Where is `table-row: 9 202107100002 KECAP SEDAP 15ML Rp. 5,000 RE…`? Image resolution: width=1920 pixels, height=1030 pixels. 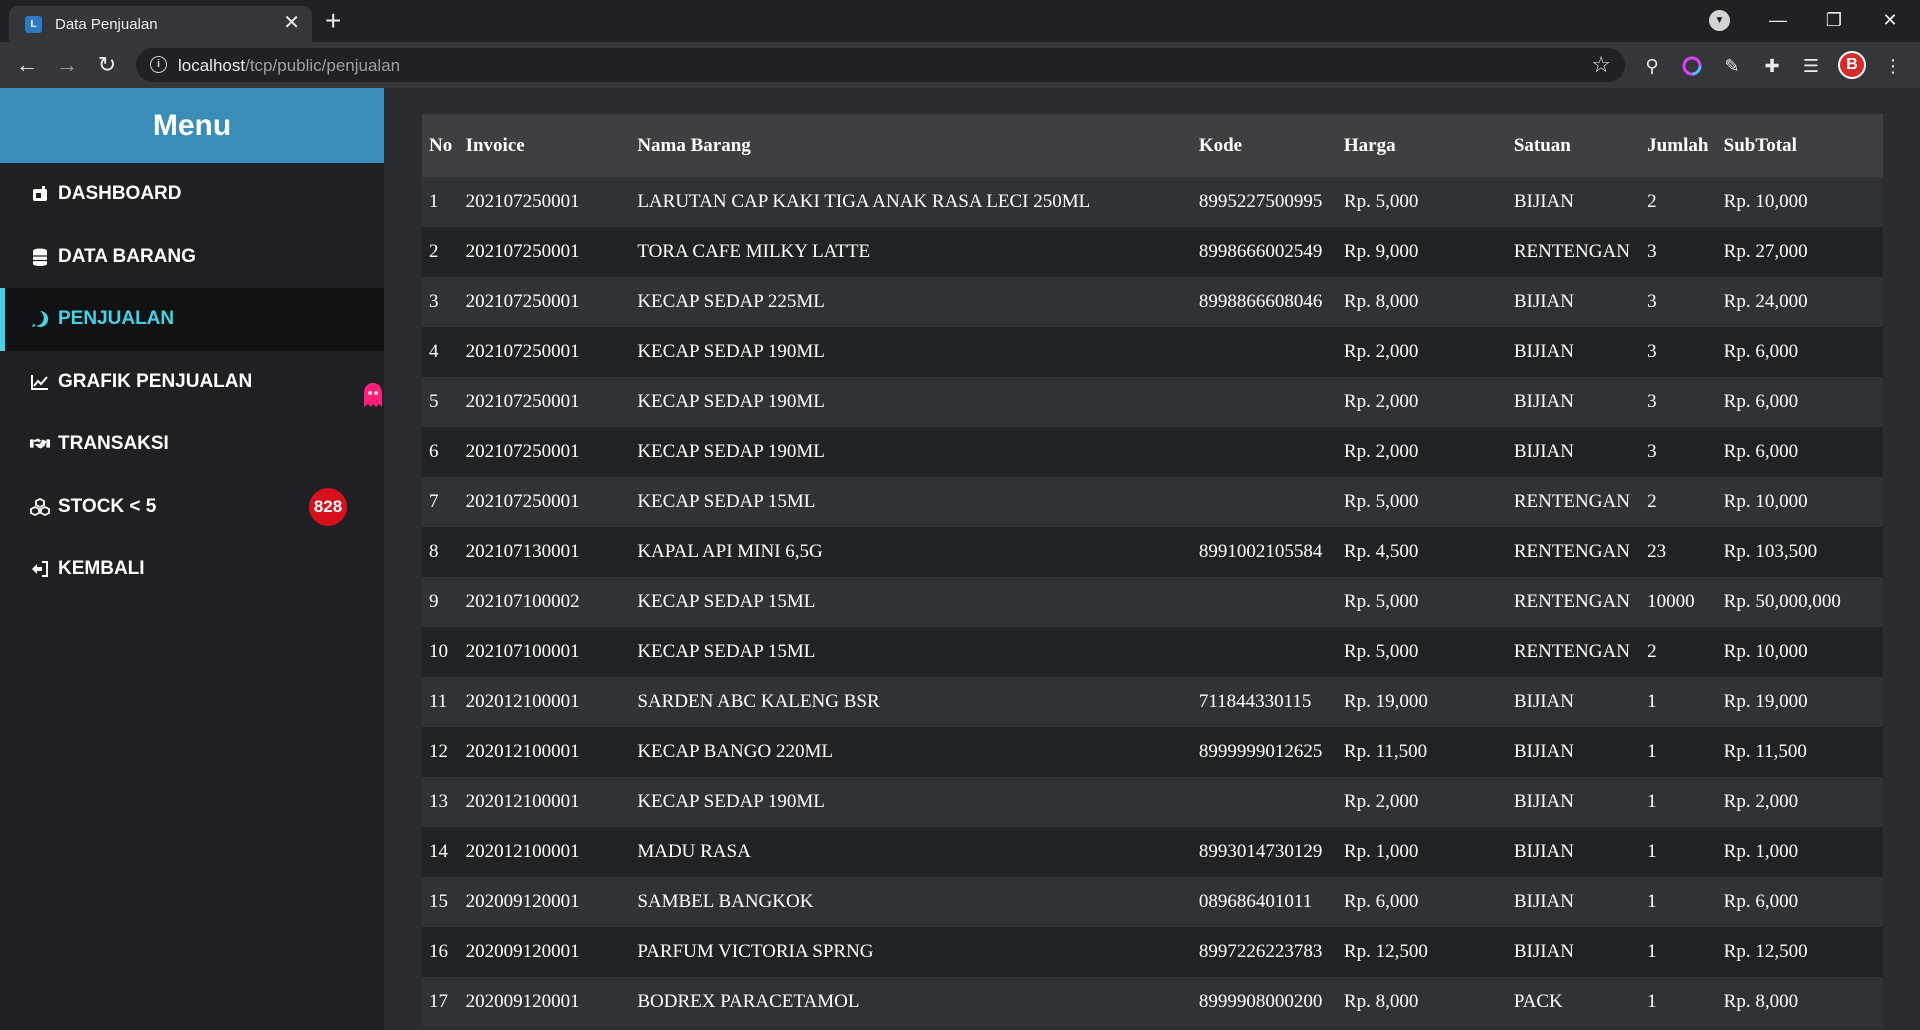
table-row: 9 202107100002 KECAP SEDAP 15ML Rp. 5,000 RE… is located at coordinates (1152, 602).